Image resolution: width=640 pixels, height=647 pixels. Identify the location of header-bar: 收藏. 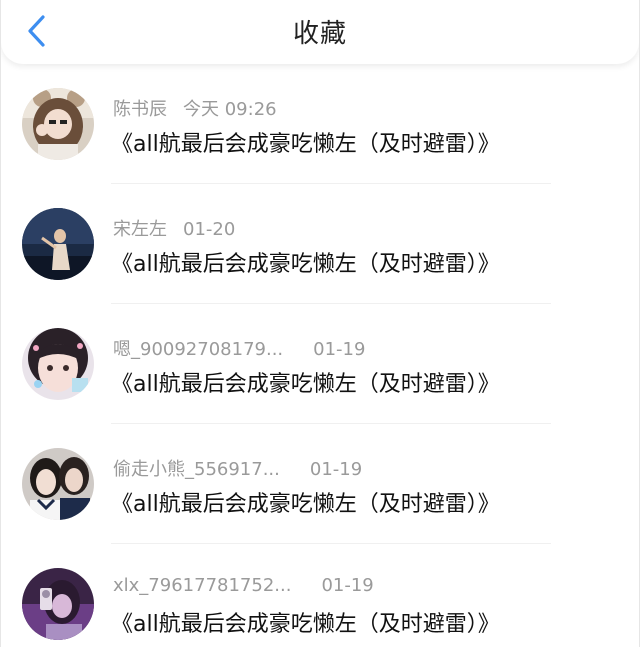
(320, 32).